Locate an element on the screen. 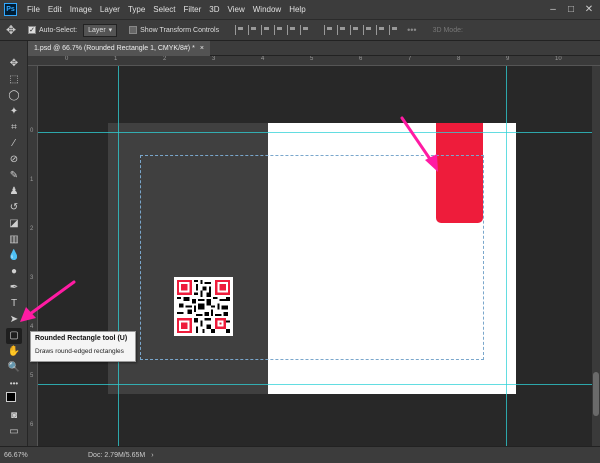  move-tool-icon: ✥ is located at coordinates (14, 64).